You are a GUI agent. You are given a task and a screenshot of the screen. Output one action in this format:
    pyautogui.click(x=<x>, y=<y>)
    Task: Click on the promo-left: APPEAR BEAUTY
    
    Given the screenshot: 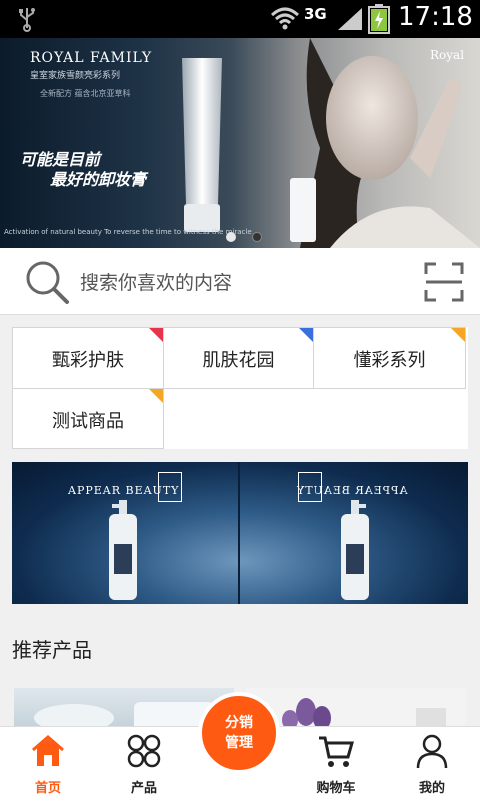 What is the action you would take?
    pyautogui.click(x=125, y=533)
    